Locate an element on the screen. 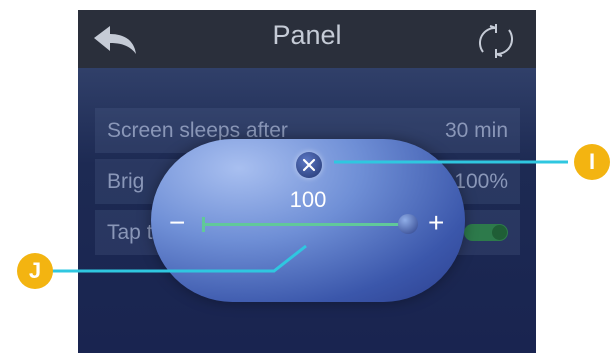  refresh-icon is located at coordinates (496, 41).